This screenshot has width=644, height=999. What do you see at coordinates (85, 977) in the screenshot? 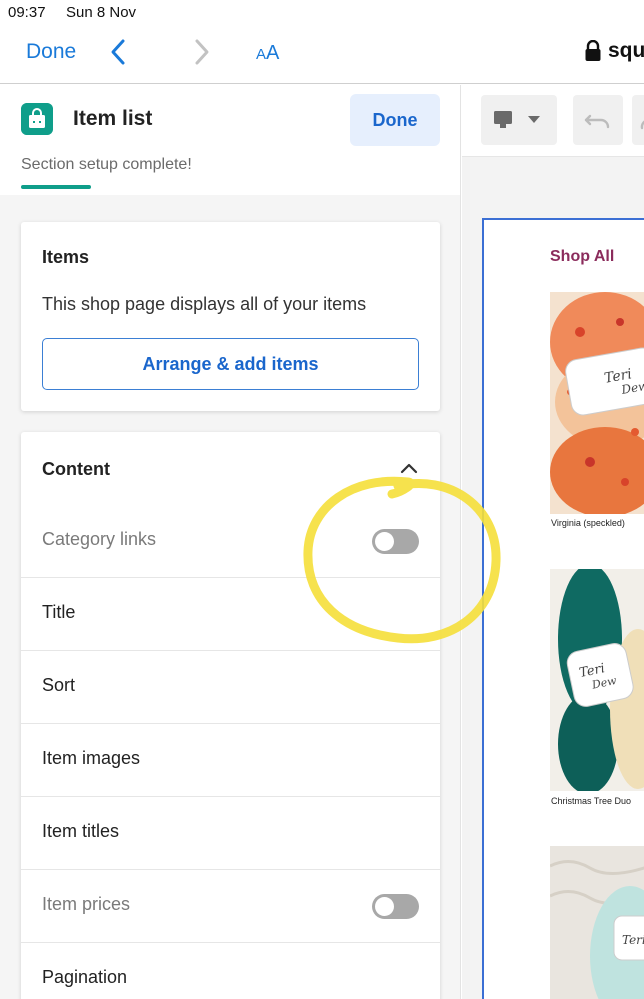
I see `pagination-label: Pagination` at bounding box center [85, 977].